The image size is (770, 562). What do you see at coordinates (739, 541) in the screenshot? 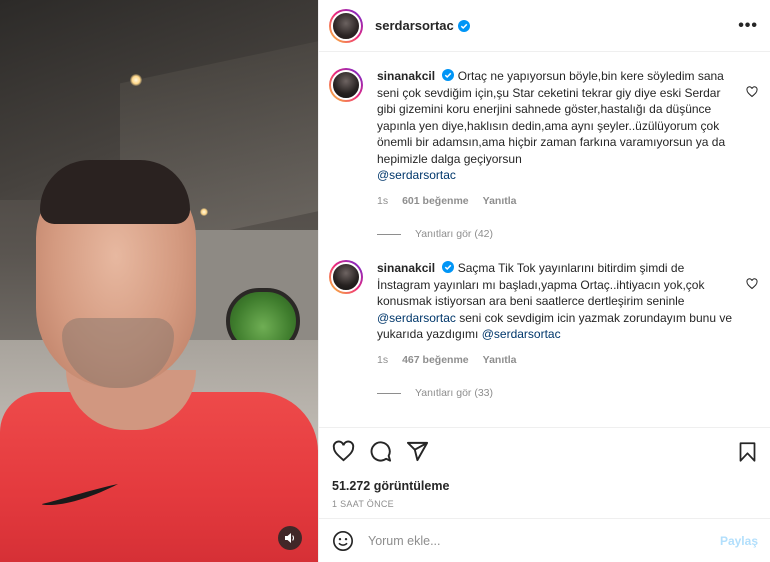
I see `post-comment-button: Paylaş` at bounding box center [739, 541].